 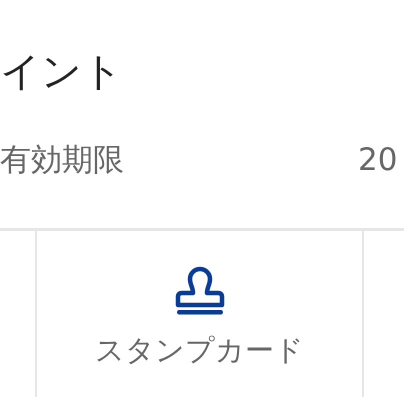 I want to click on page-title: イント, so click(x=62, y=72).